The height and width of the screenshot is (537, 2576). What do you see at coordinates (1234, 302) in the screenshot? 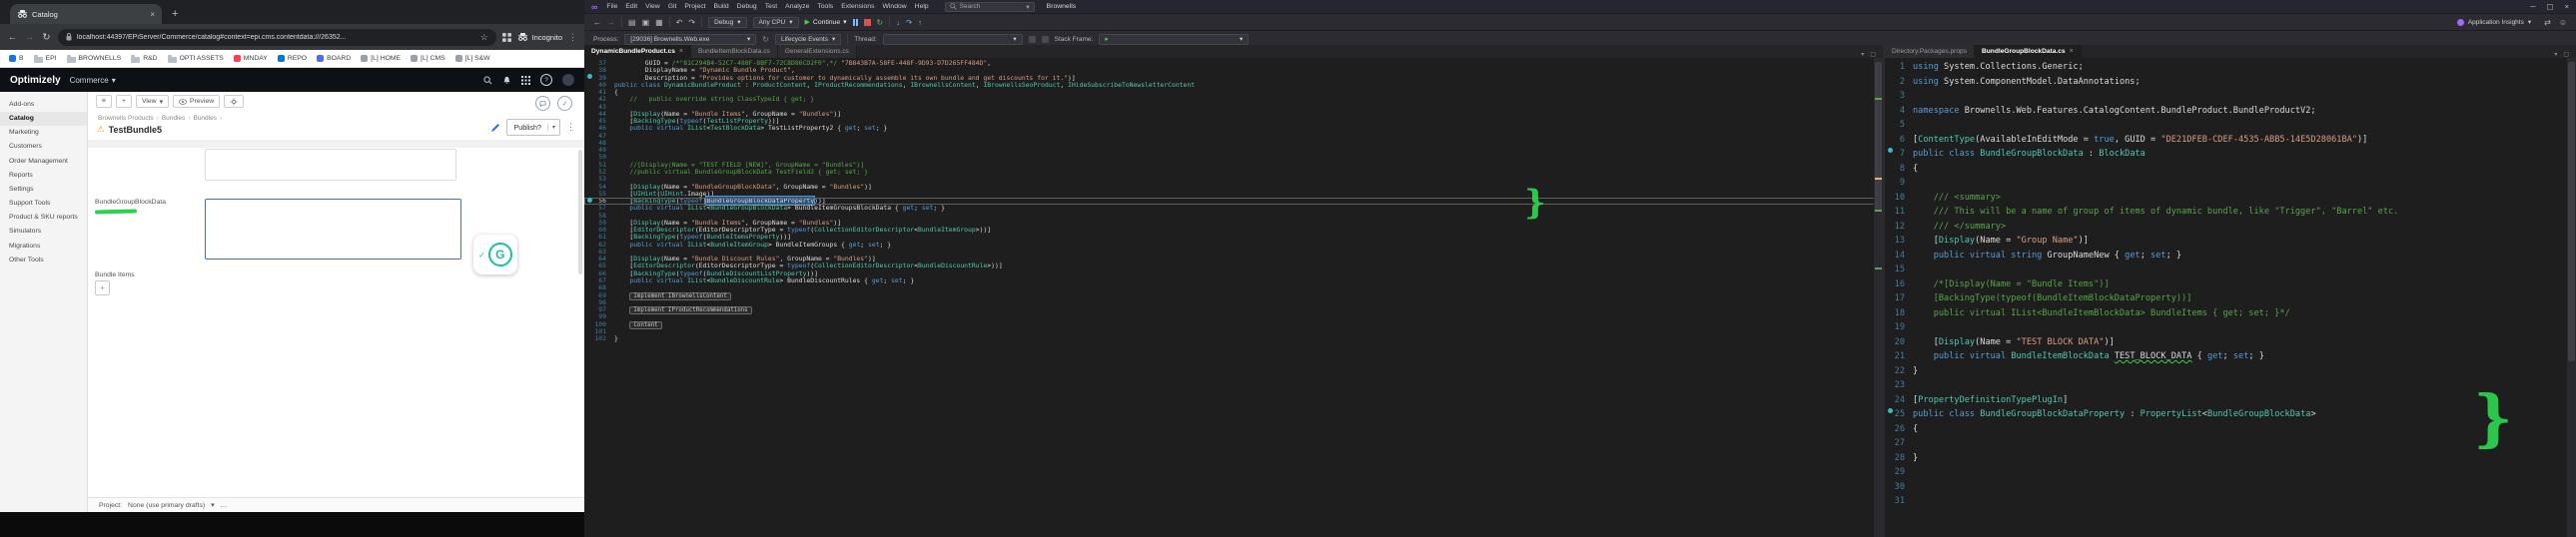
I see `code-line: 96` at bounding box center [1234, 302].